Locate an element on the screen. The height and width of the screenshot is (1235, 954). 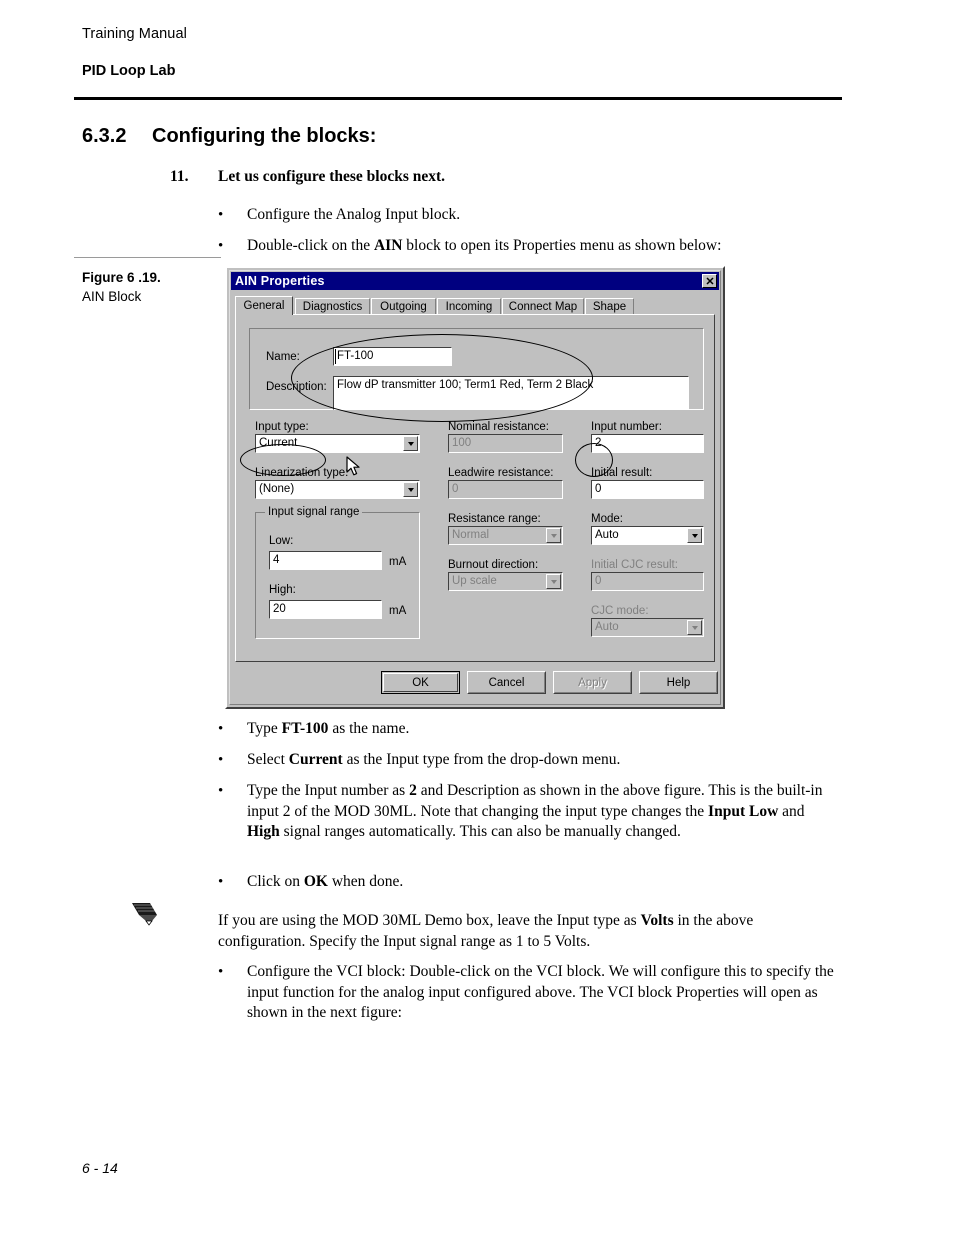
high-units: mA is located at coordinates (398, 611).